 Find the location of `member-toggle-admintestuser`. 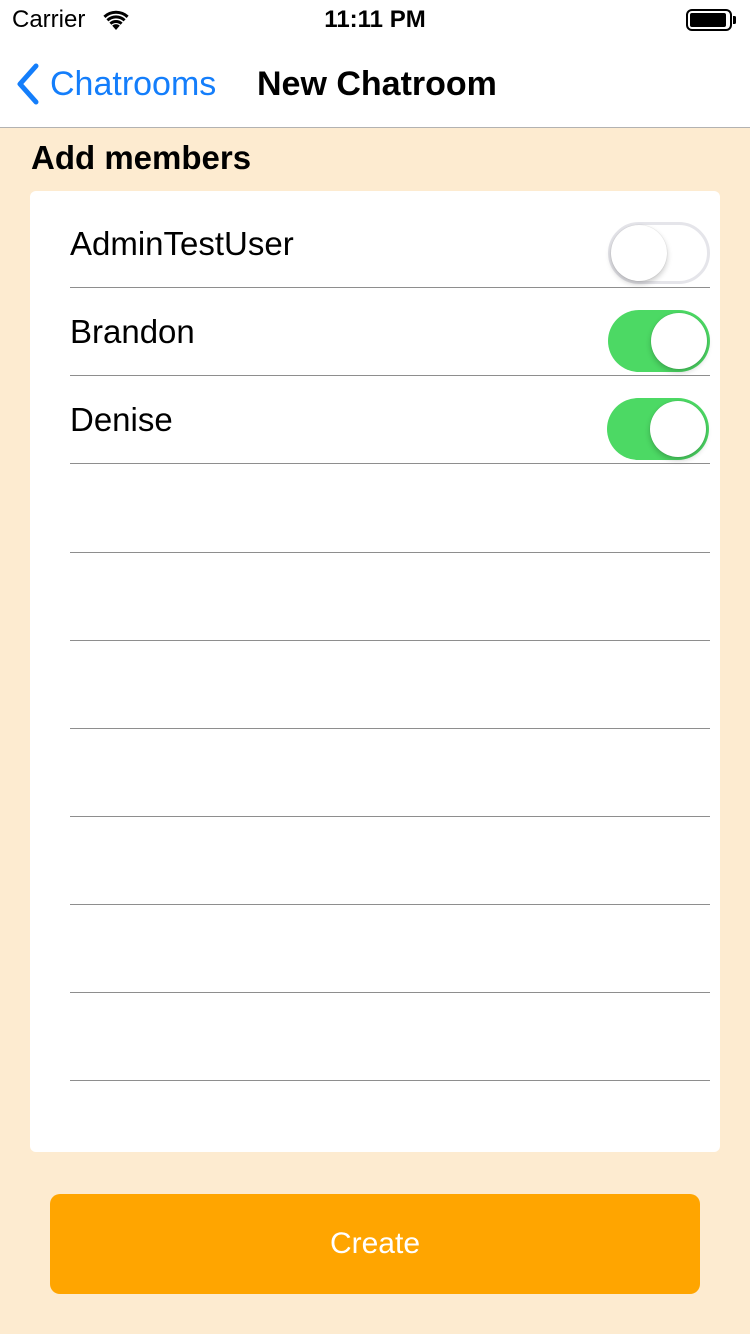

member-toggle-admintestuser is located at coordinates (659, 253).